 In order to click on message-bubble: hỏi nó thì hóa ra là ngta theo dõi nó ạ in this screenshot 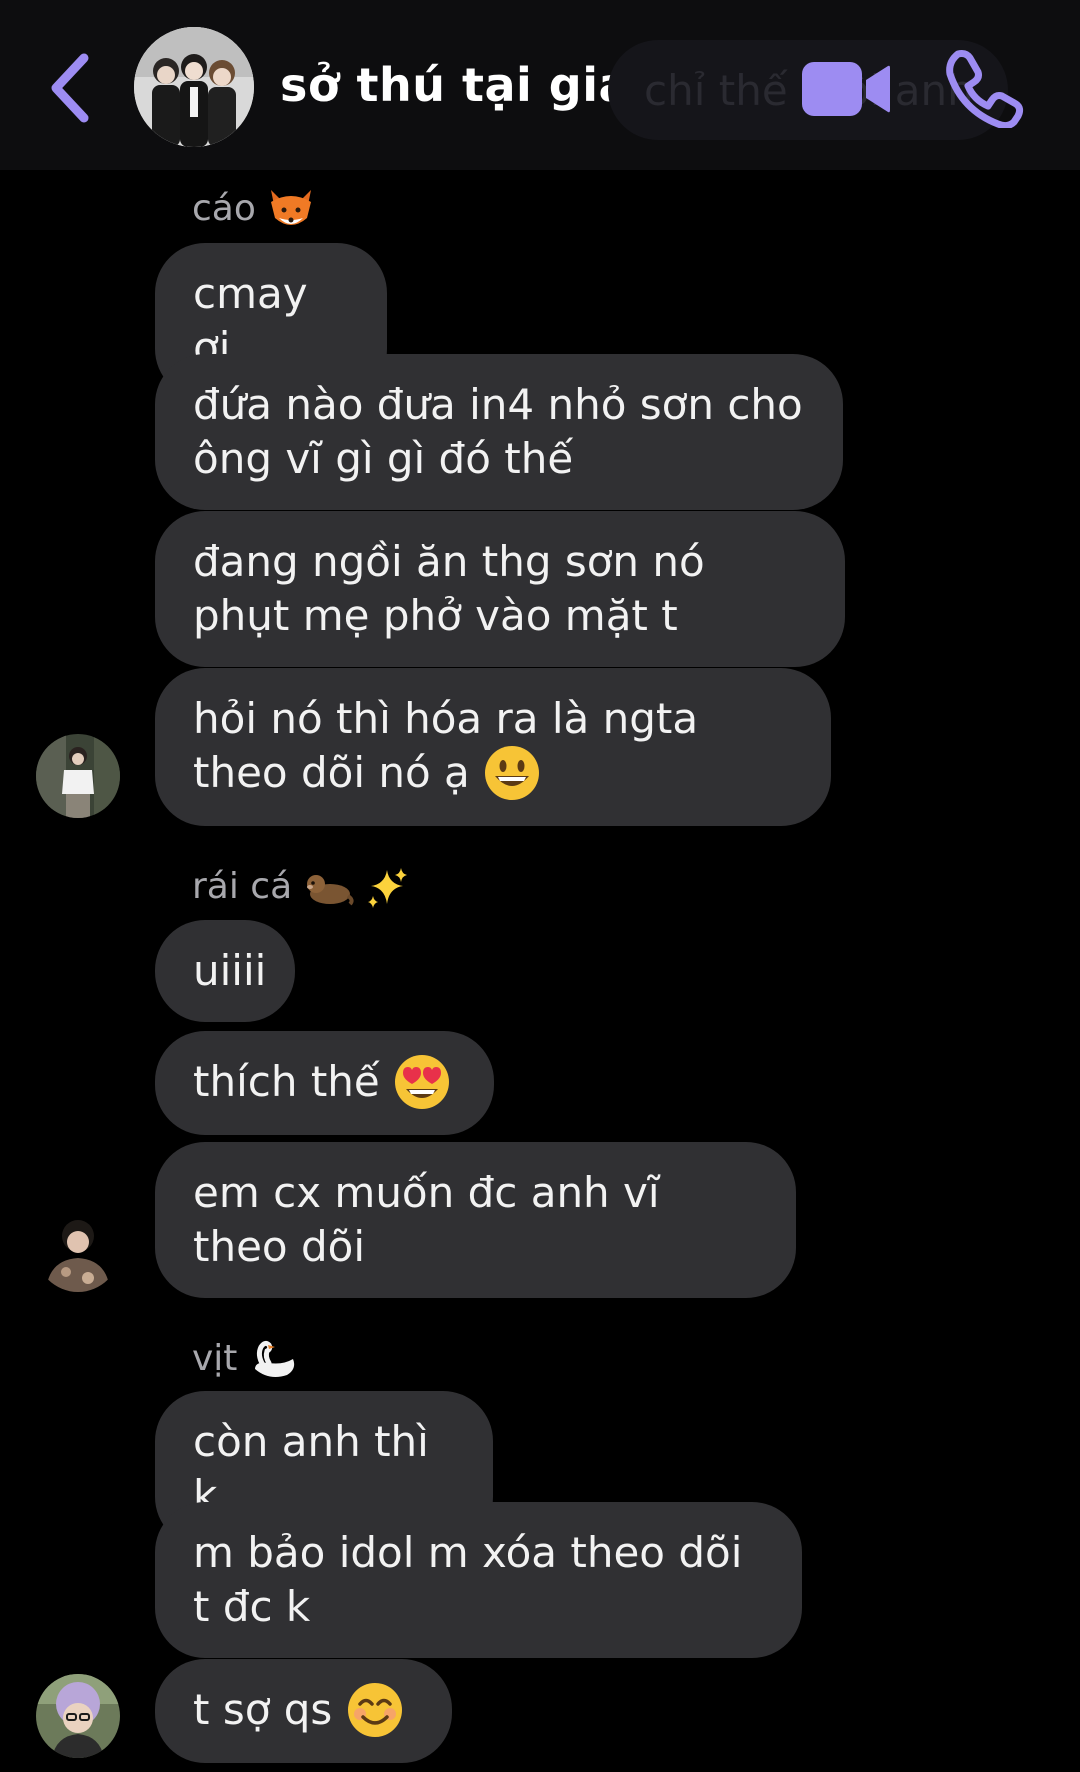, I will do `click(493, 747)`.